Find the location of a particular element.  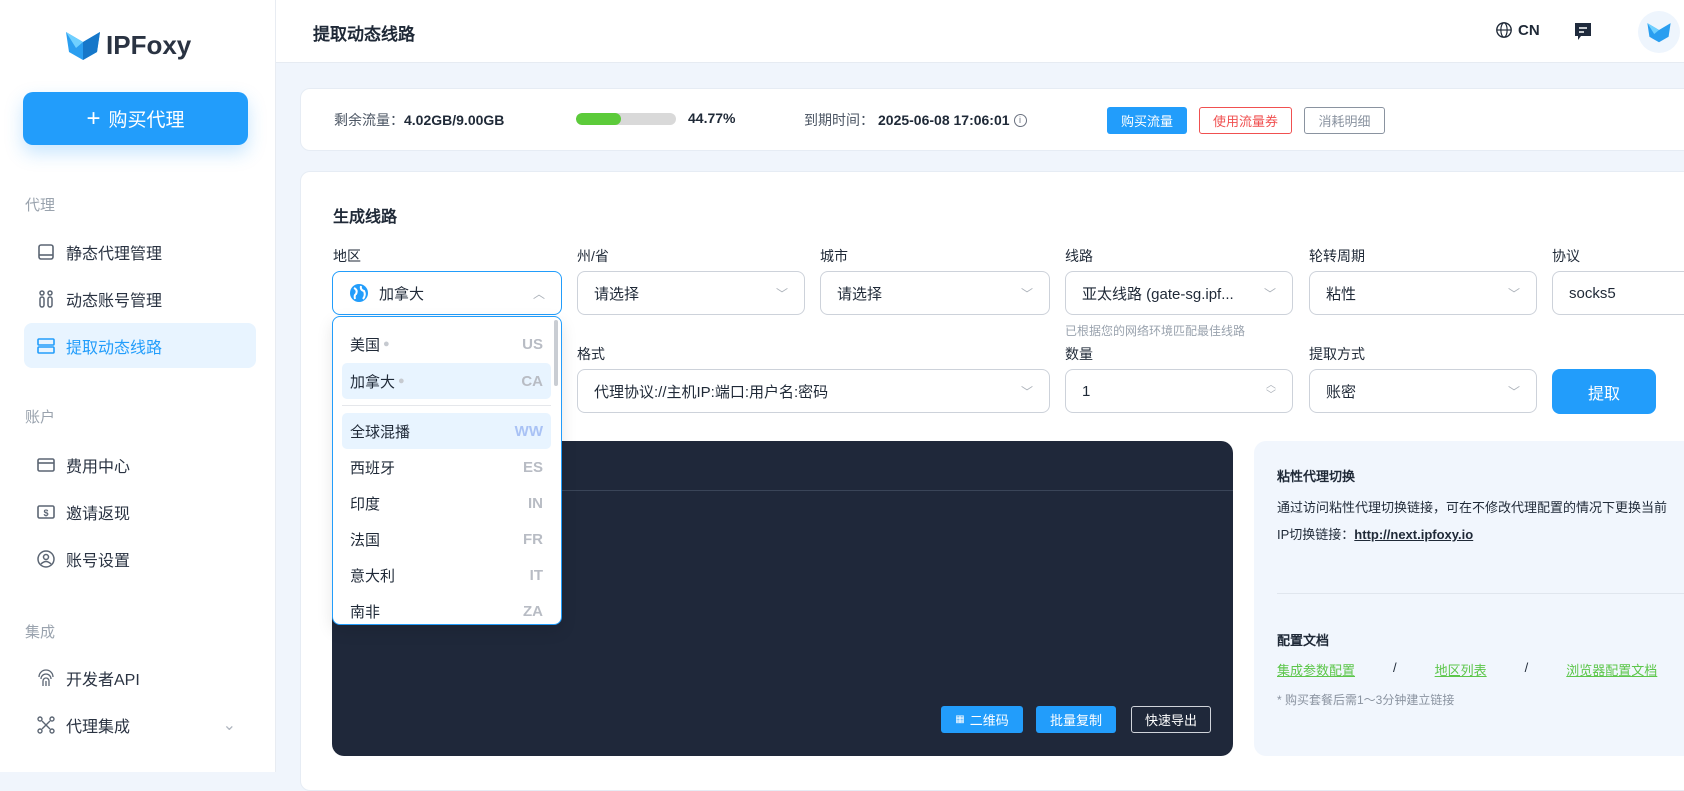

protocol-label: 协议 is located at coordinates (1566, 256).